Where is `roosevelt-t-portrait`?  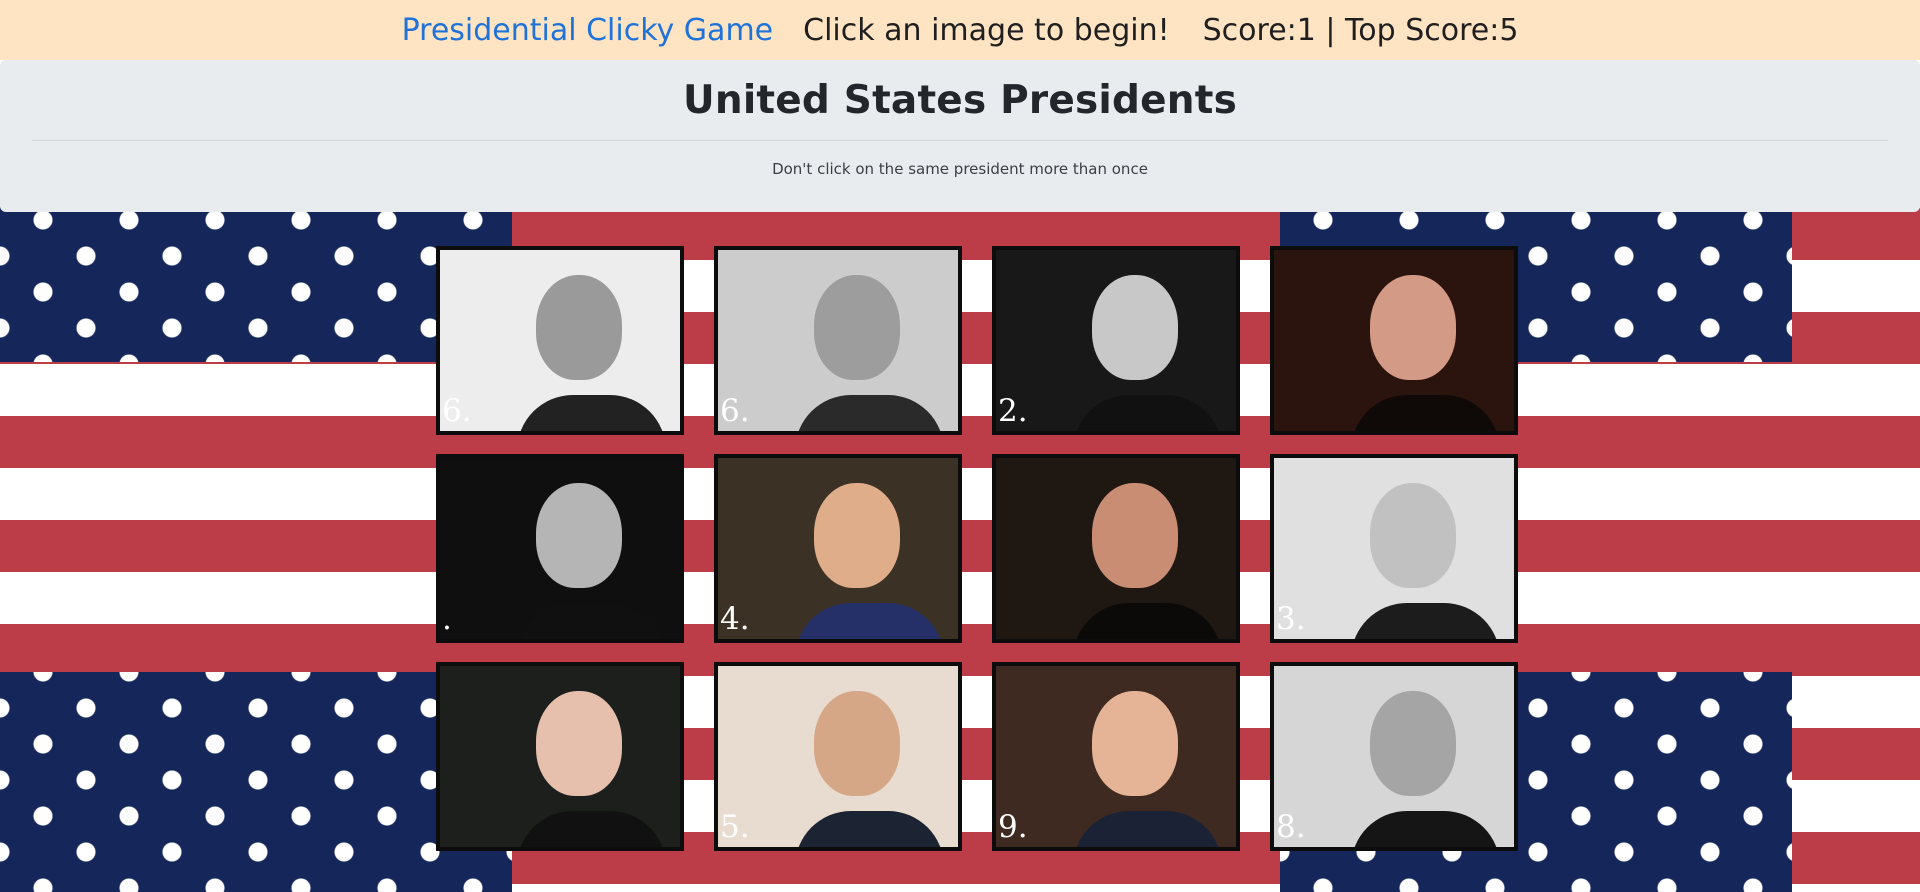 roosevelt-t-portrait is located at coordinates (838, 340).